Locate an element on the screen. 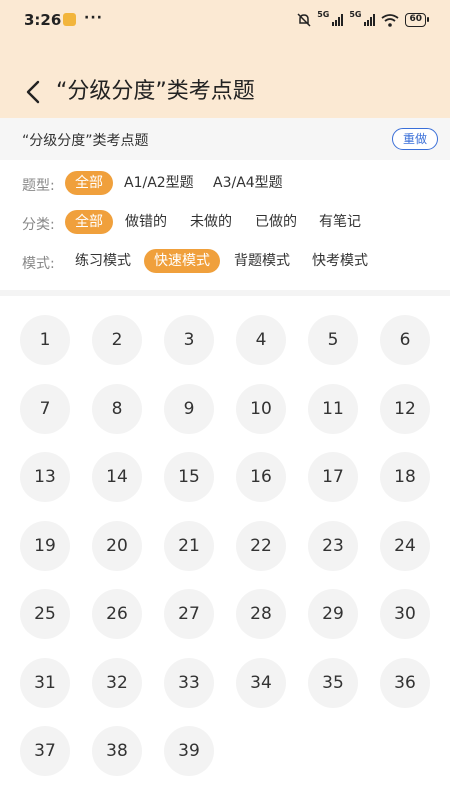 The width and height of the screenshot is (450, 800). question-number-button: 35 is located at coordinates (333, 682).